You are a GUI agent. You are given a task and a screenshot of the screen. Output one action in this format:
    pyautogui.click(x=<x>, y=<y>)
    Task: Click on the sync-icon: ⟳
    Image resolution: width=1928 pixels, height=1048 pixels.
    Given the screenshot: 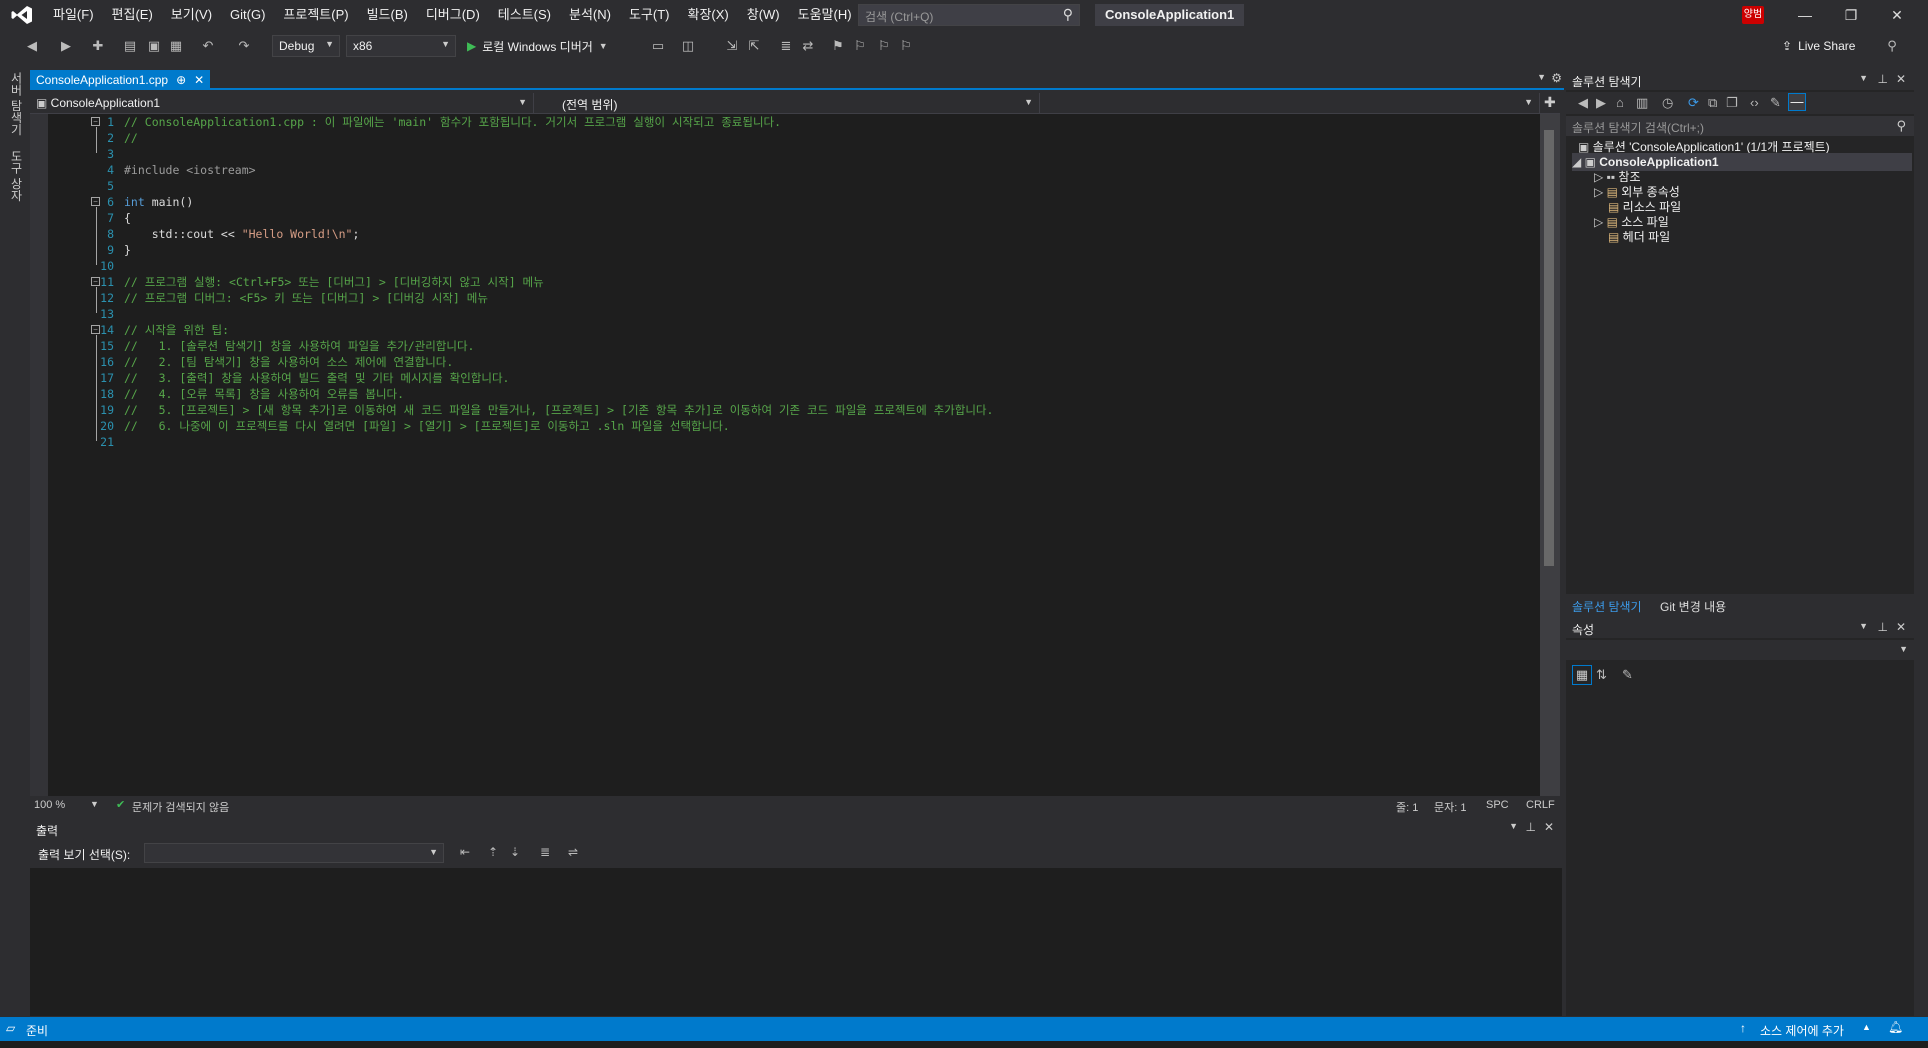 What is the action you would take?
    pyautogui.click(x=1693, y=103)
    